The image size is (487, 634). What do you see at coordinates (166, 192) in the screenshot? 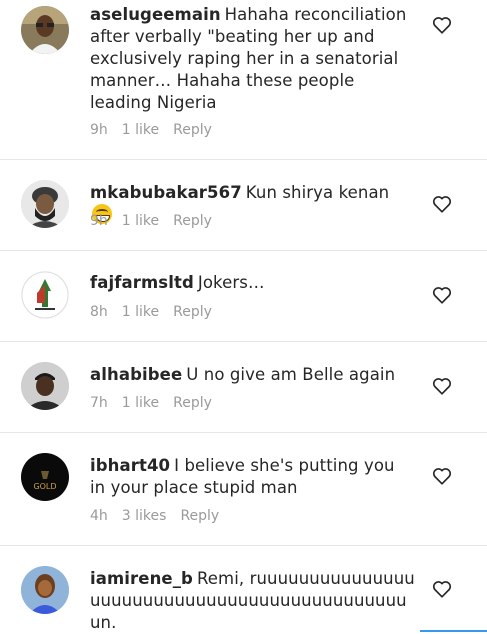
I see `comment-username: mkabubakar567` at bounding box center [166, 192].